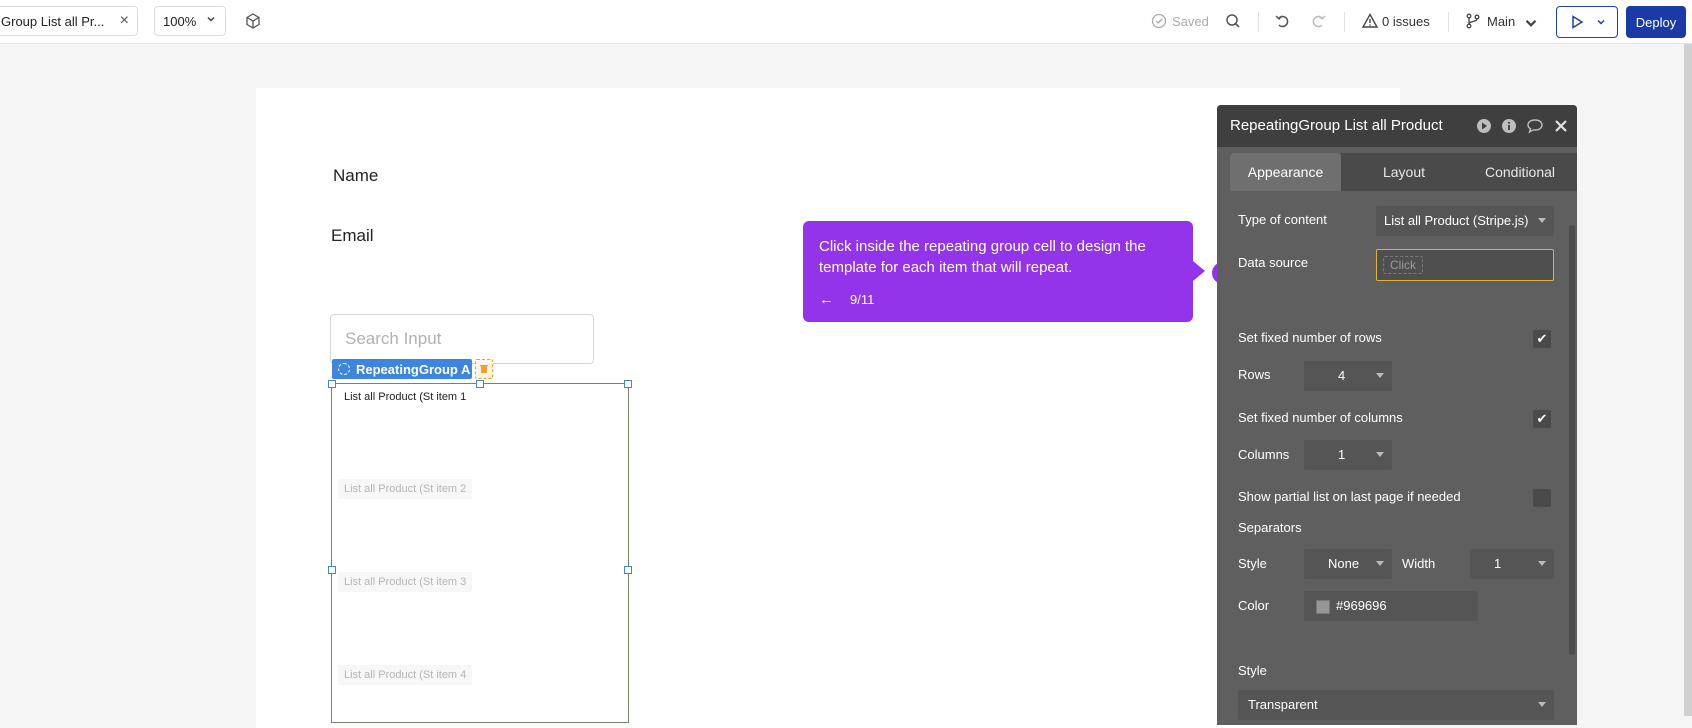 This screenshot has width=1692, height=728. Describe the element at coordinates (1342, 454) in the screenshot. I see `columns-value: 1` at that location.